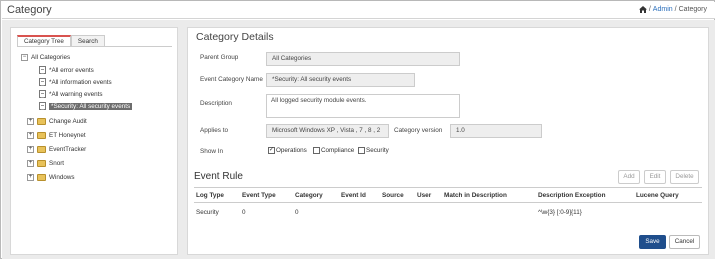 The image size is (715, 259). Describe the element at coordinates (684, 242) in the screenshot. I see `cancel-button: Cancel` at that location.